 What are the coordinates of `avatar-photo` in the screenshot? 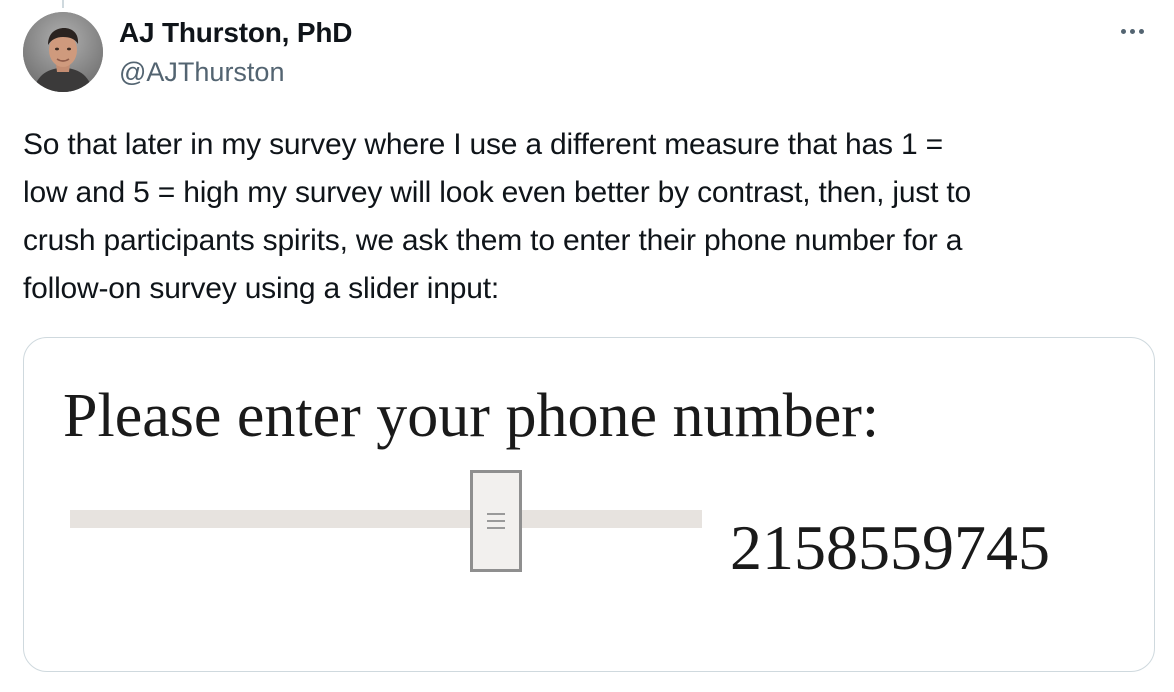 It's located at (63, 52).